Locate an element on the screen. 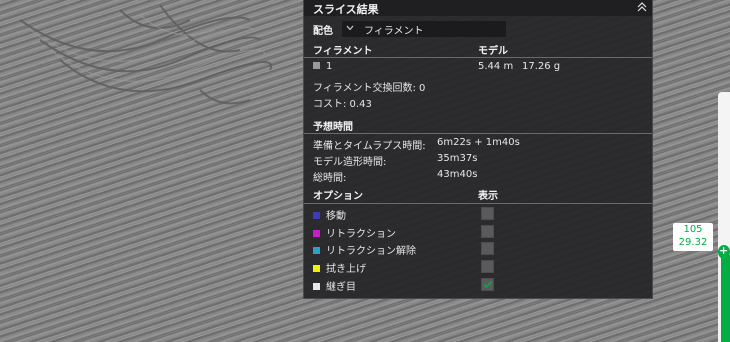 This screenshot has height=342, width=730. model-print-time-value: 35m37s is located at coordinates (457, 158).